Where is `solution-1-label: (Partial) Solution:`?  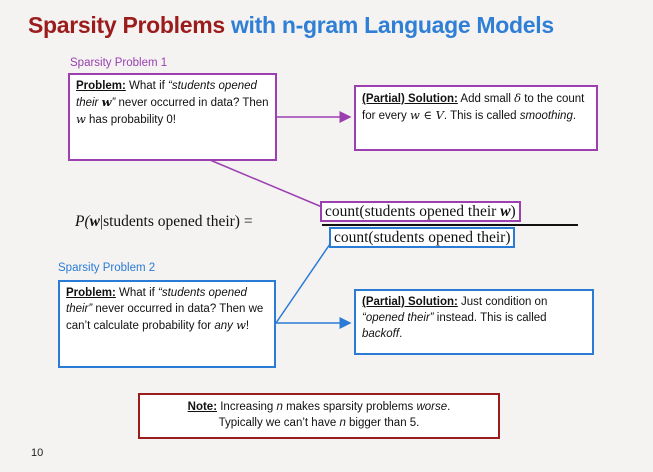 solution-1-label: (Partial) Solution: is located at coordinates (410, 99).